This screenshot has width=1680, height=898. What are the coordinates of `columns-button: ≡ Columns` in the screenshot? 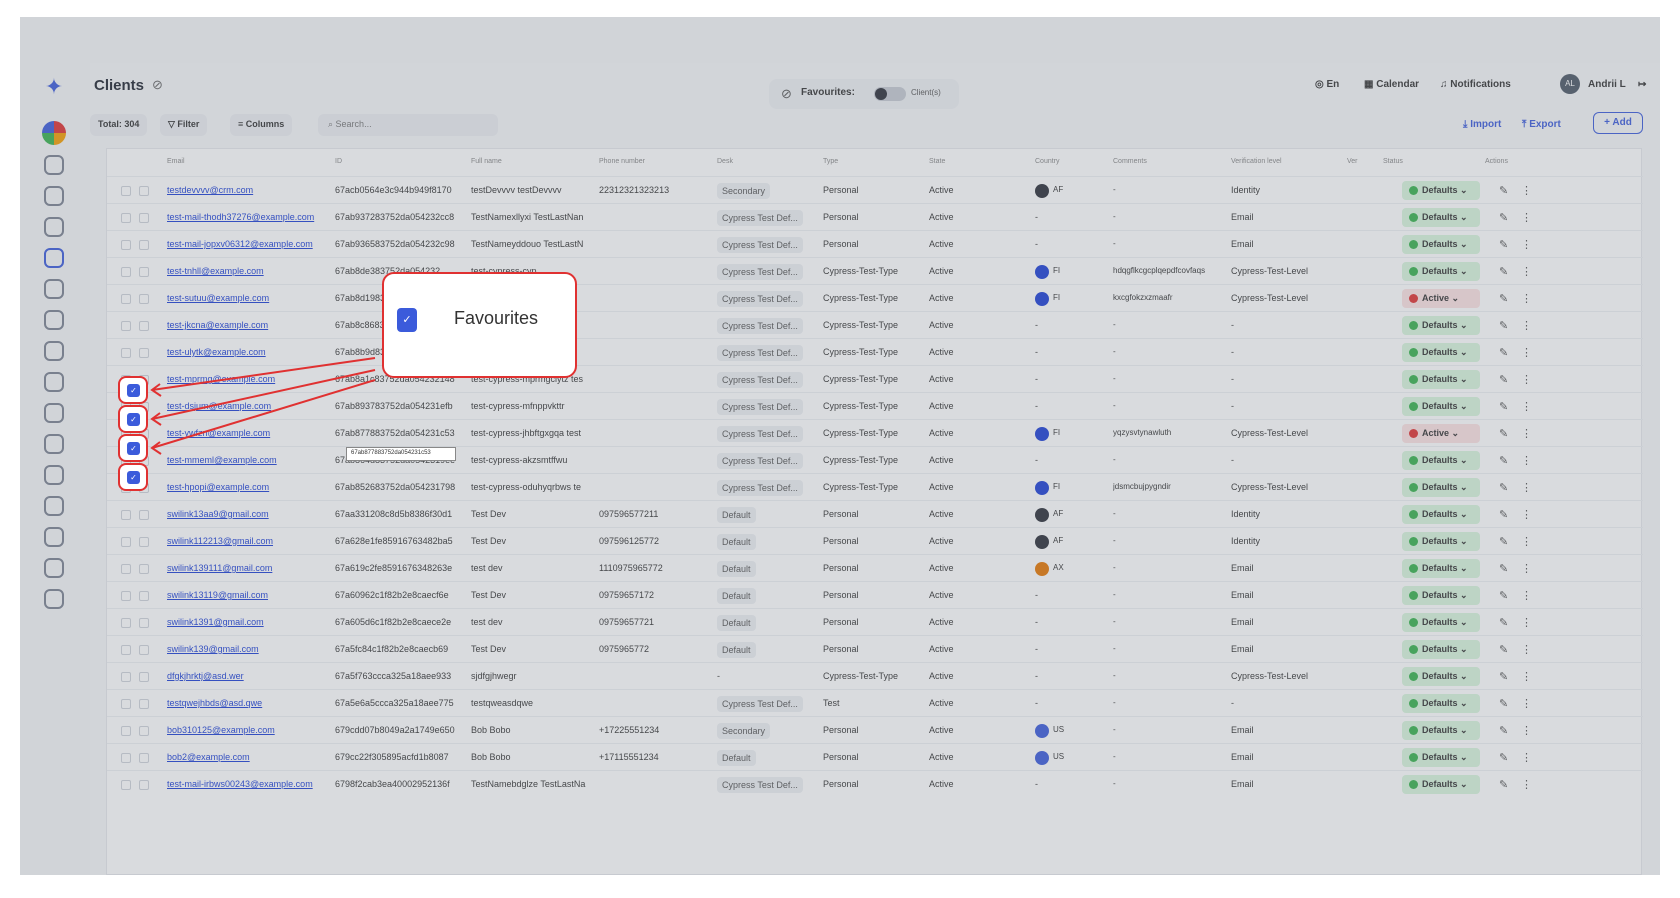 It's located at (261, 125).